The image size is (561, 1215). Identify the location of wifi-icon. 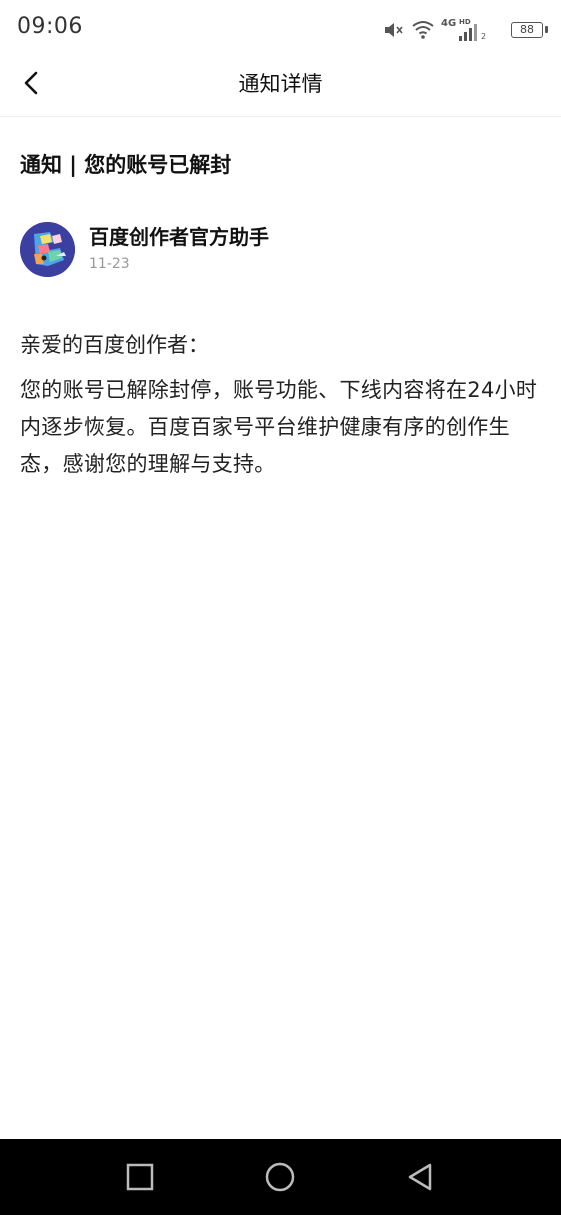
(423, 31).